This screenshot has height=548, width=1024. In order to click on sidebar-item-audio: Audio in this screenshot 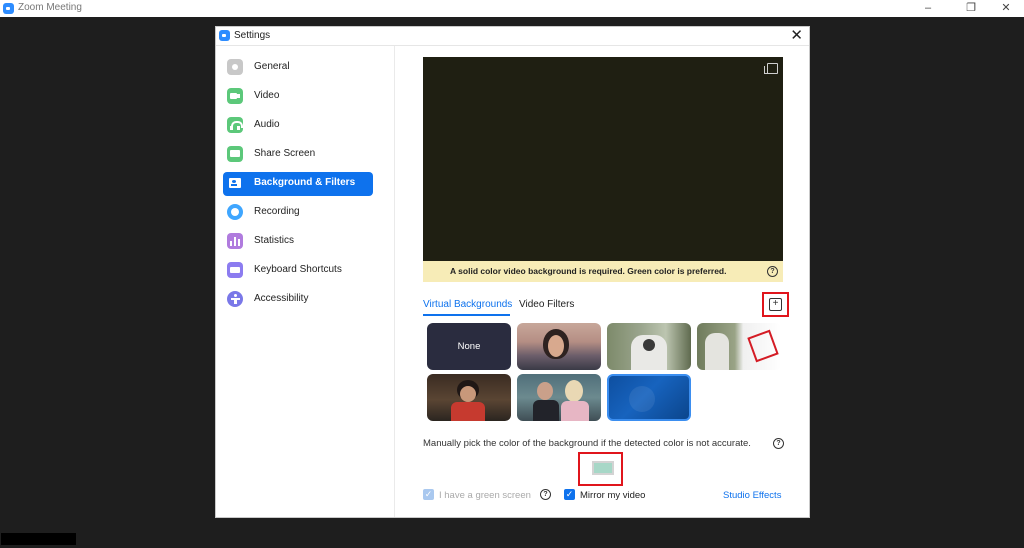, I will do `click(298, 126)`.